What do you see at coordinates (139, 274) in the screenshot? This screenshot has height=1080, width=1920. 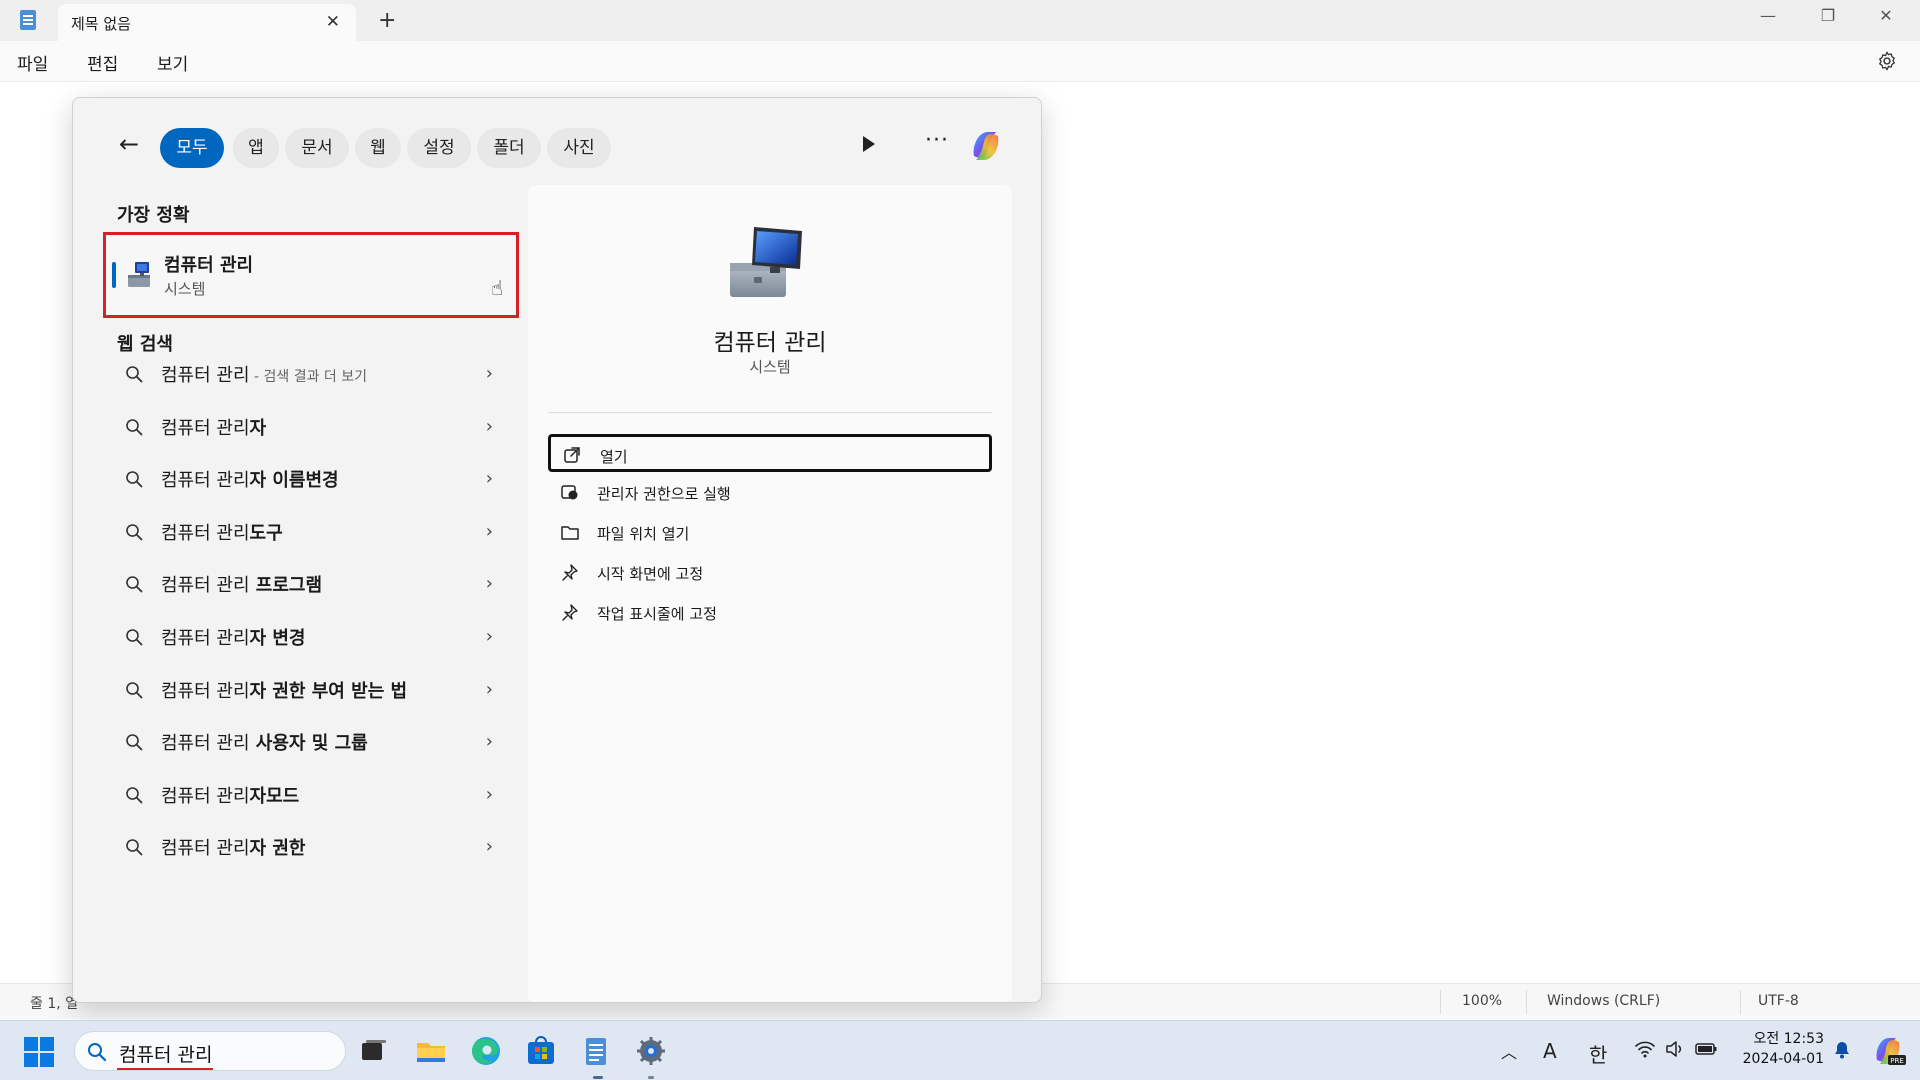 I see `computer-management-icon` at bounding box center [139, 274].